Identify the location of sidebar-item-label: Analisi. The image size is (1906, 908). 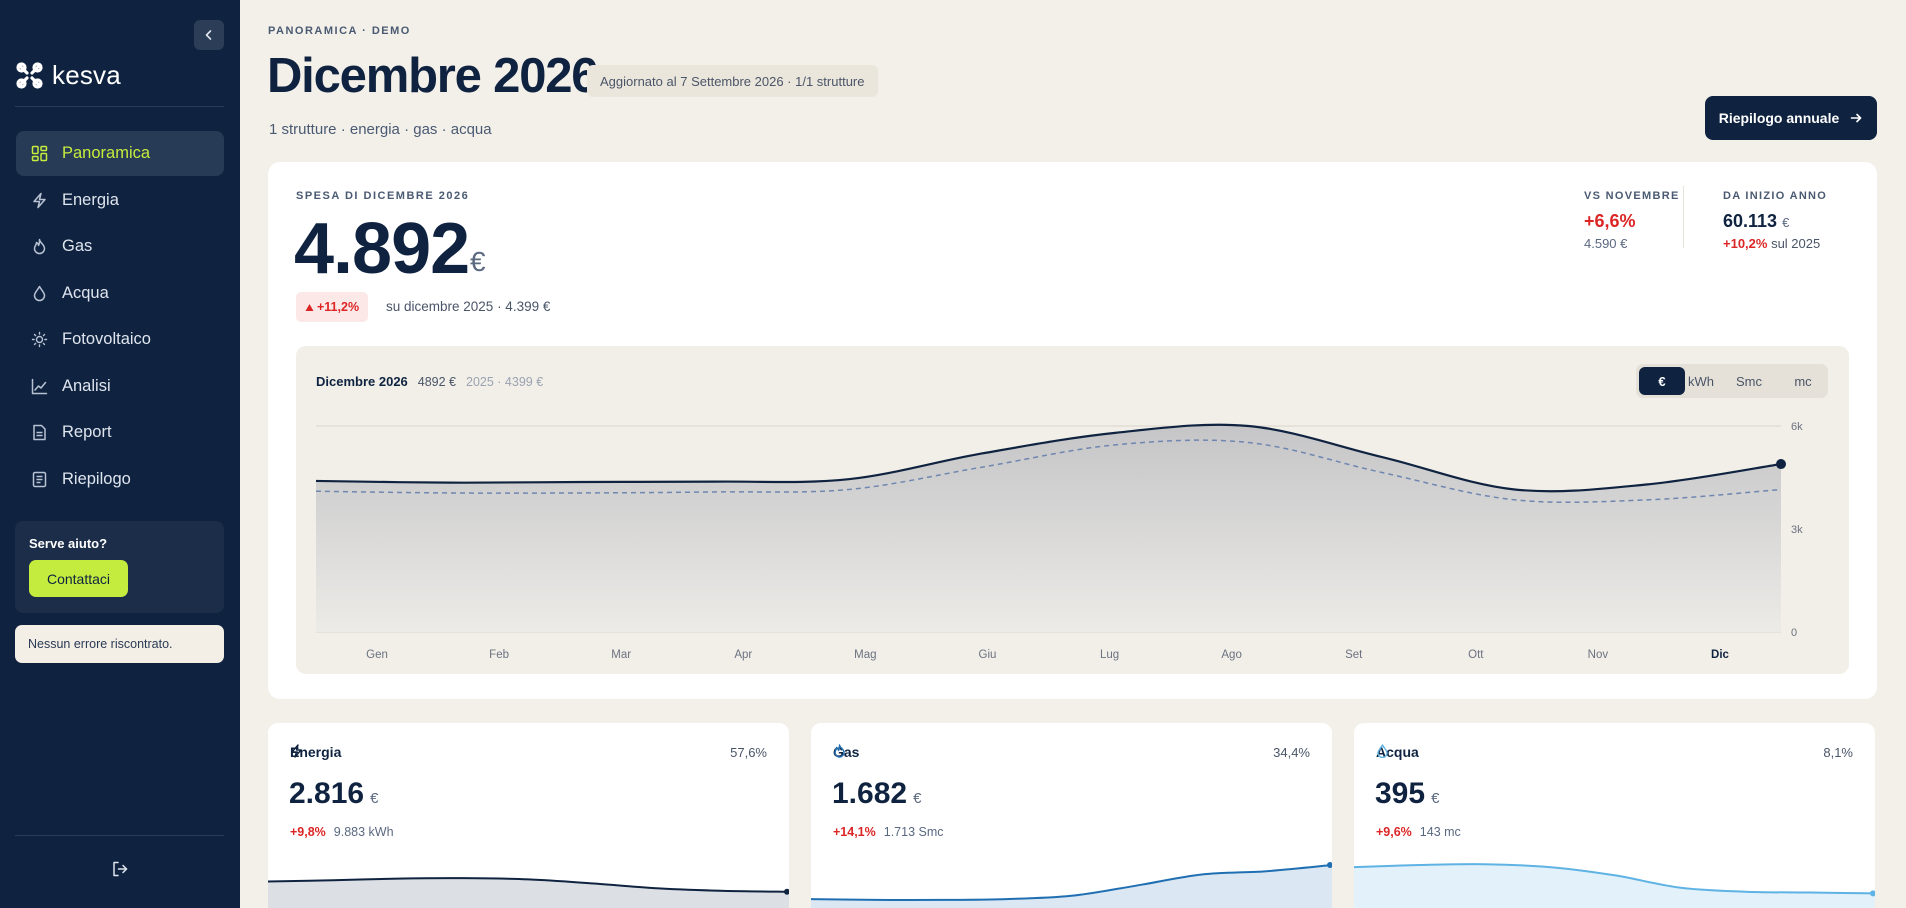
(86, 385).